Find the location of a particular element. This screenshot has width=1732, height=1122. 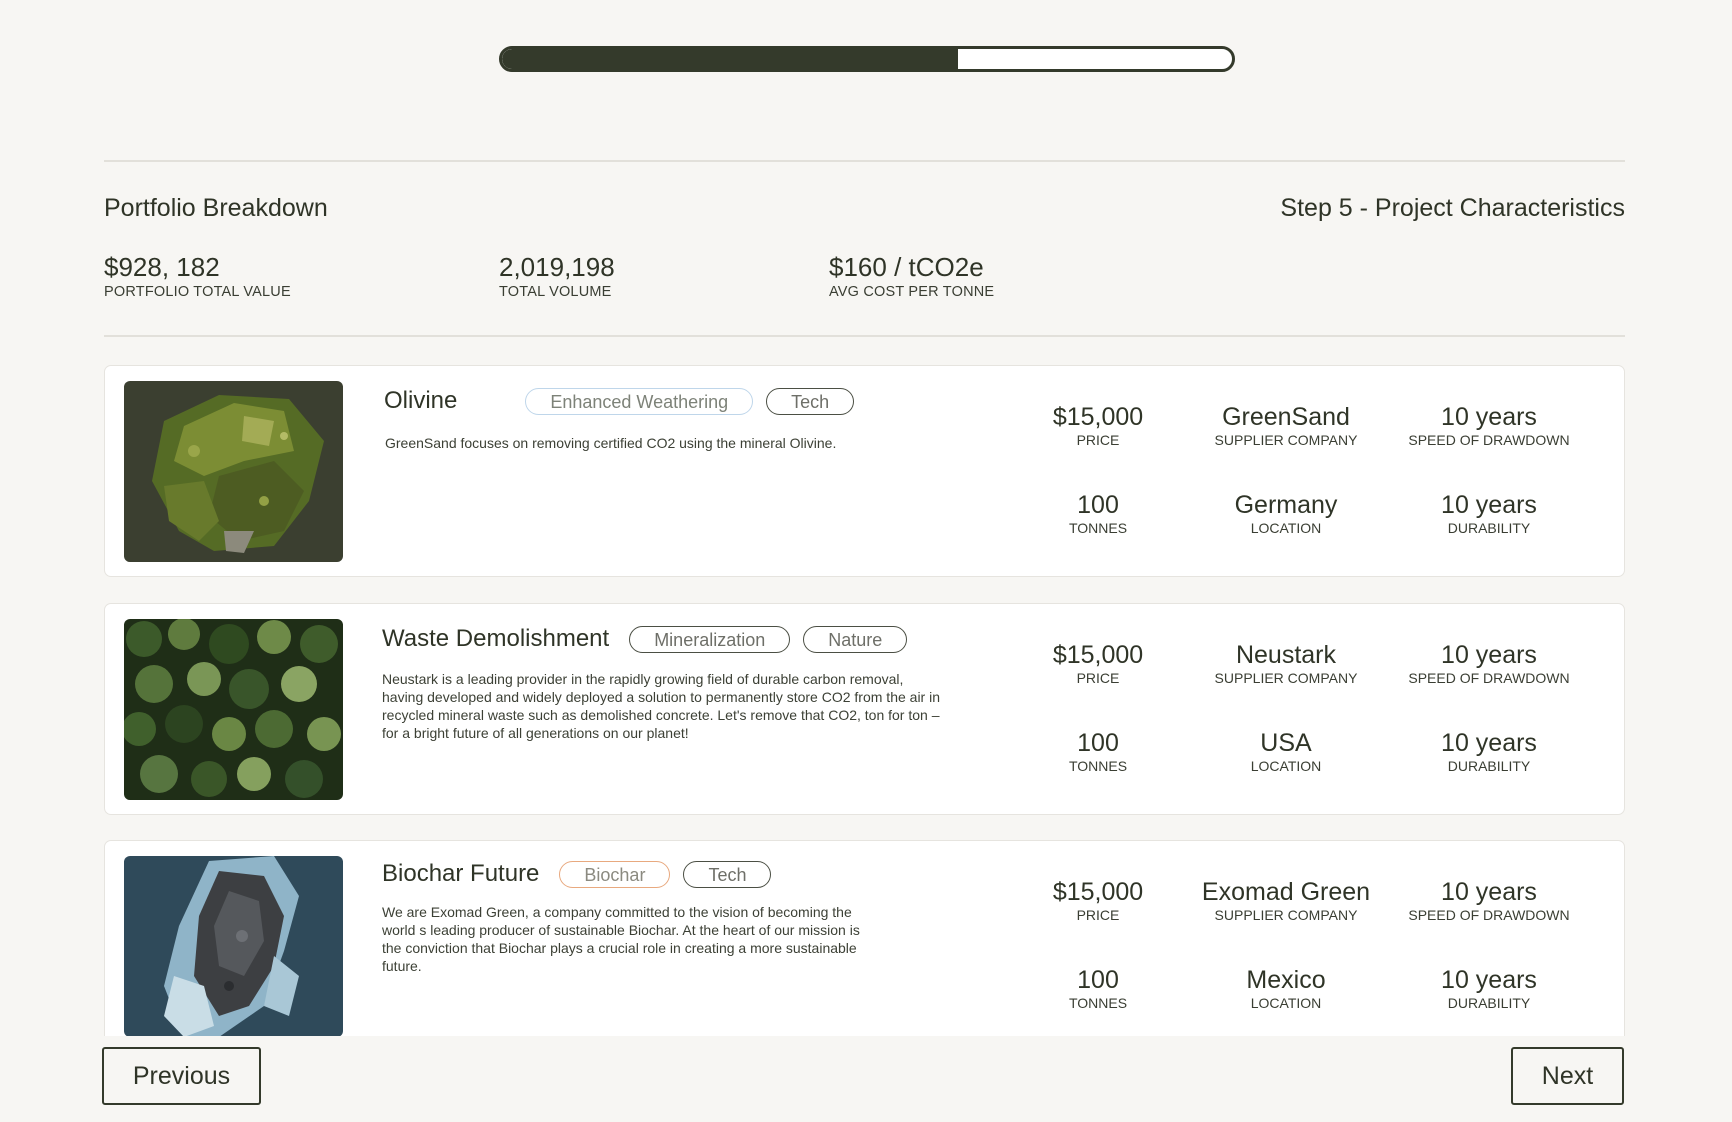

project-title-row: Olivine Enhanced Weathering Tech is located at coordinates (625, 401).